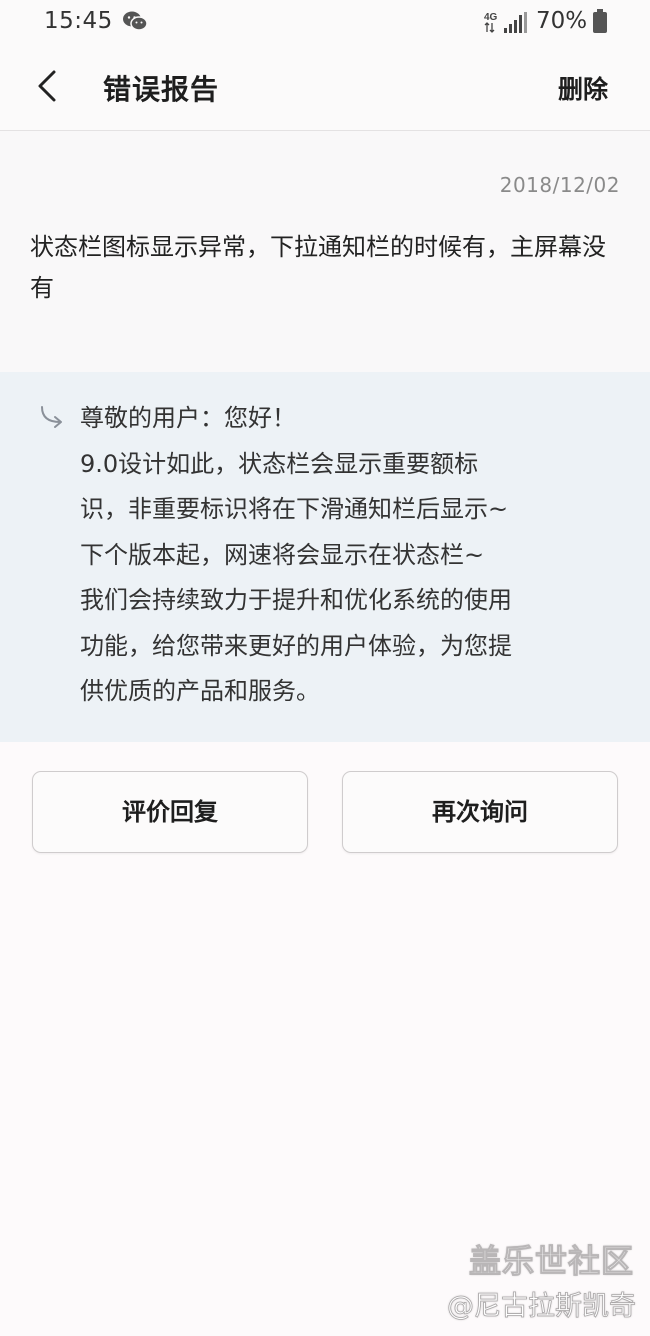 The image size is (650, 1336). What do you see at coordinates (135, 21) in the screenshot?
I see `wechat-icon` at bounding box center [135, 21].